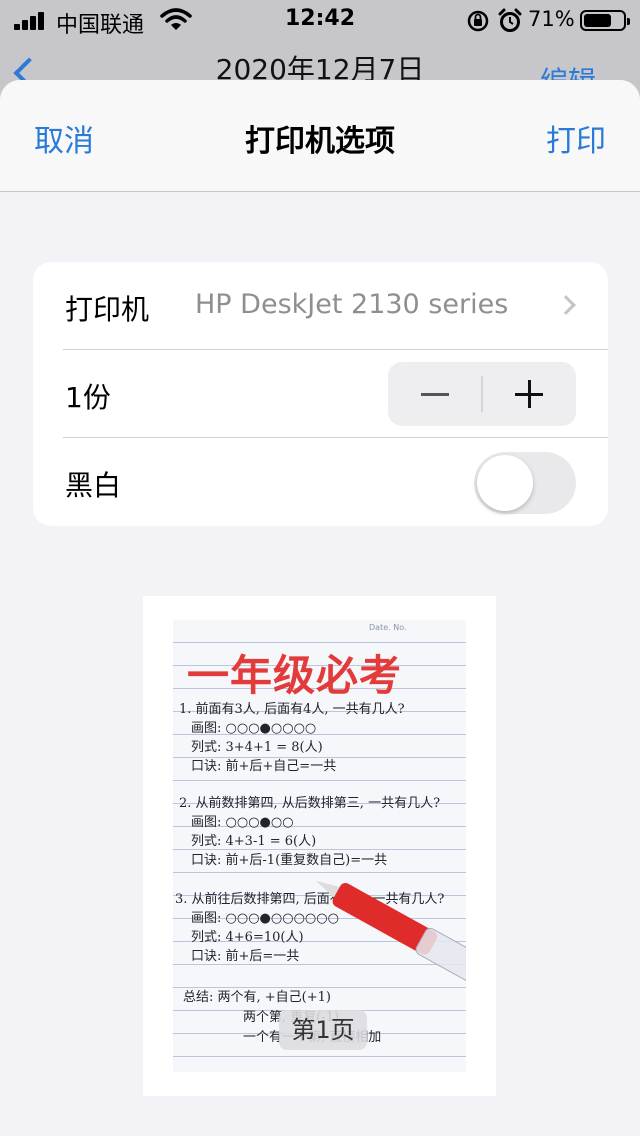  What do you see at coordinates (388, 627) in the screenshot?
I see `preview-header-marks: Date. No.` at bounding box center [388, 627].